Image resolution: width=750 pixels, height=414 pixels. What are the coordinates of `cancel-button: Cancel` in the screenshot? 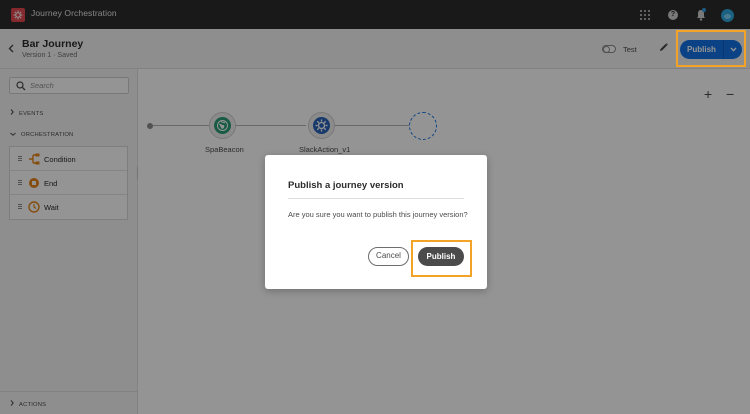 It's located at (388, 256).